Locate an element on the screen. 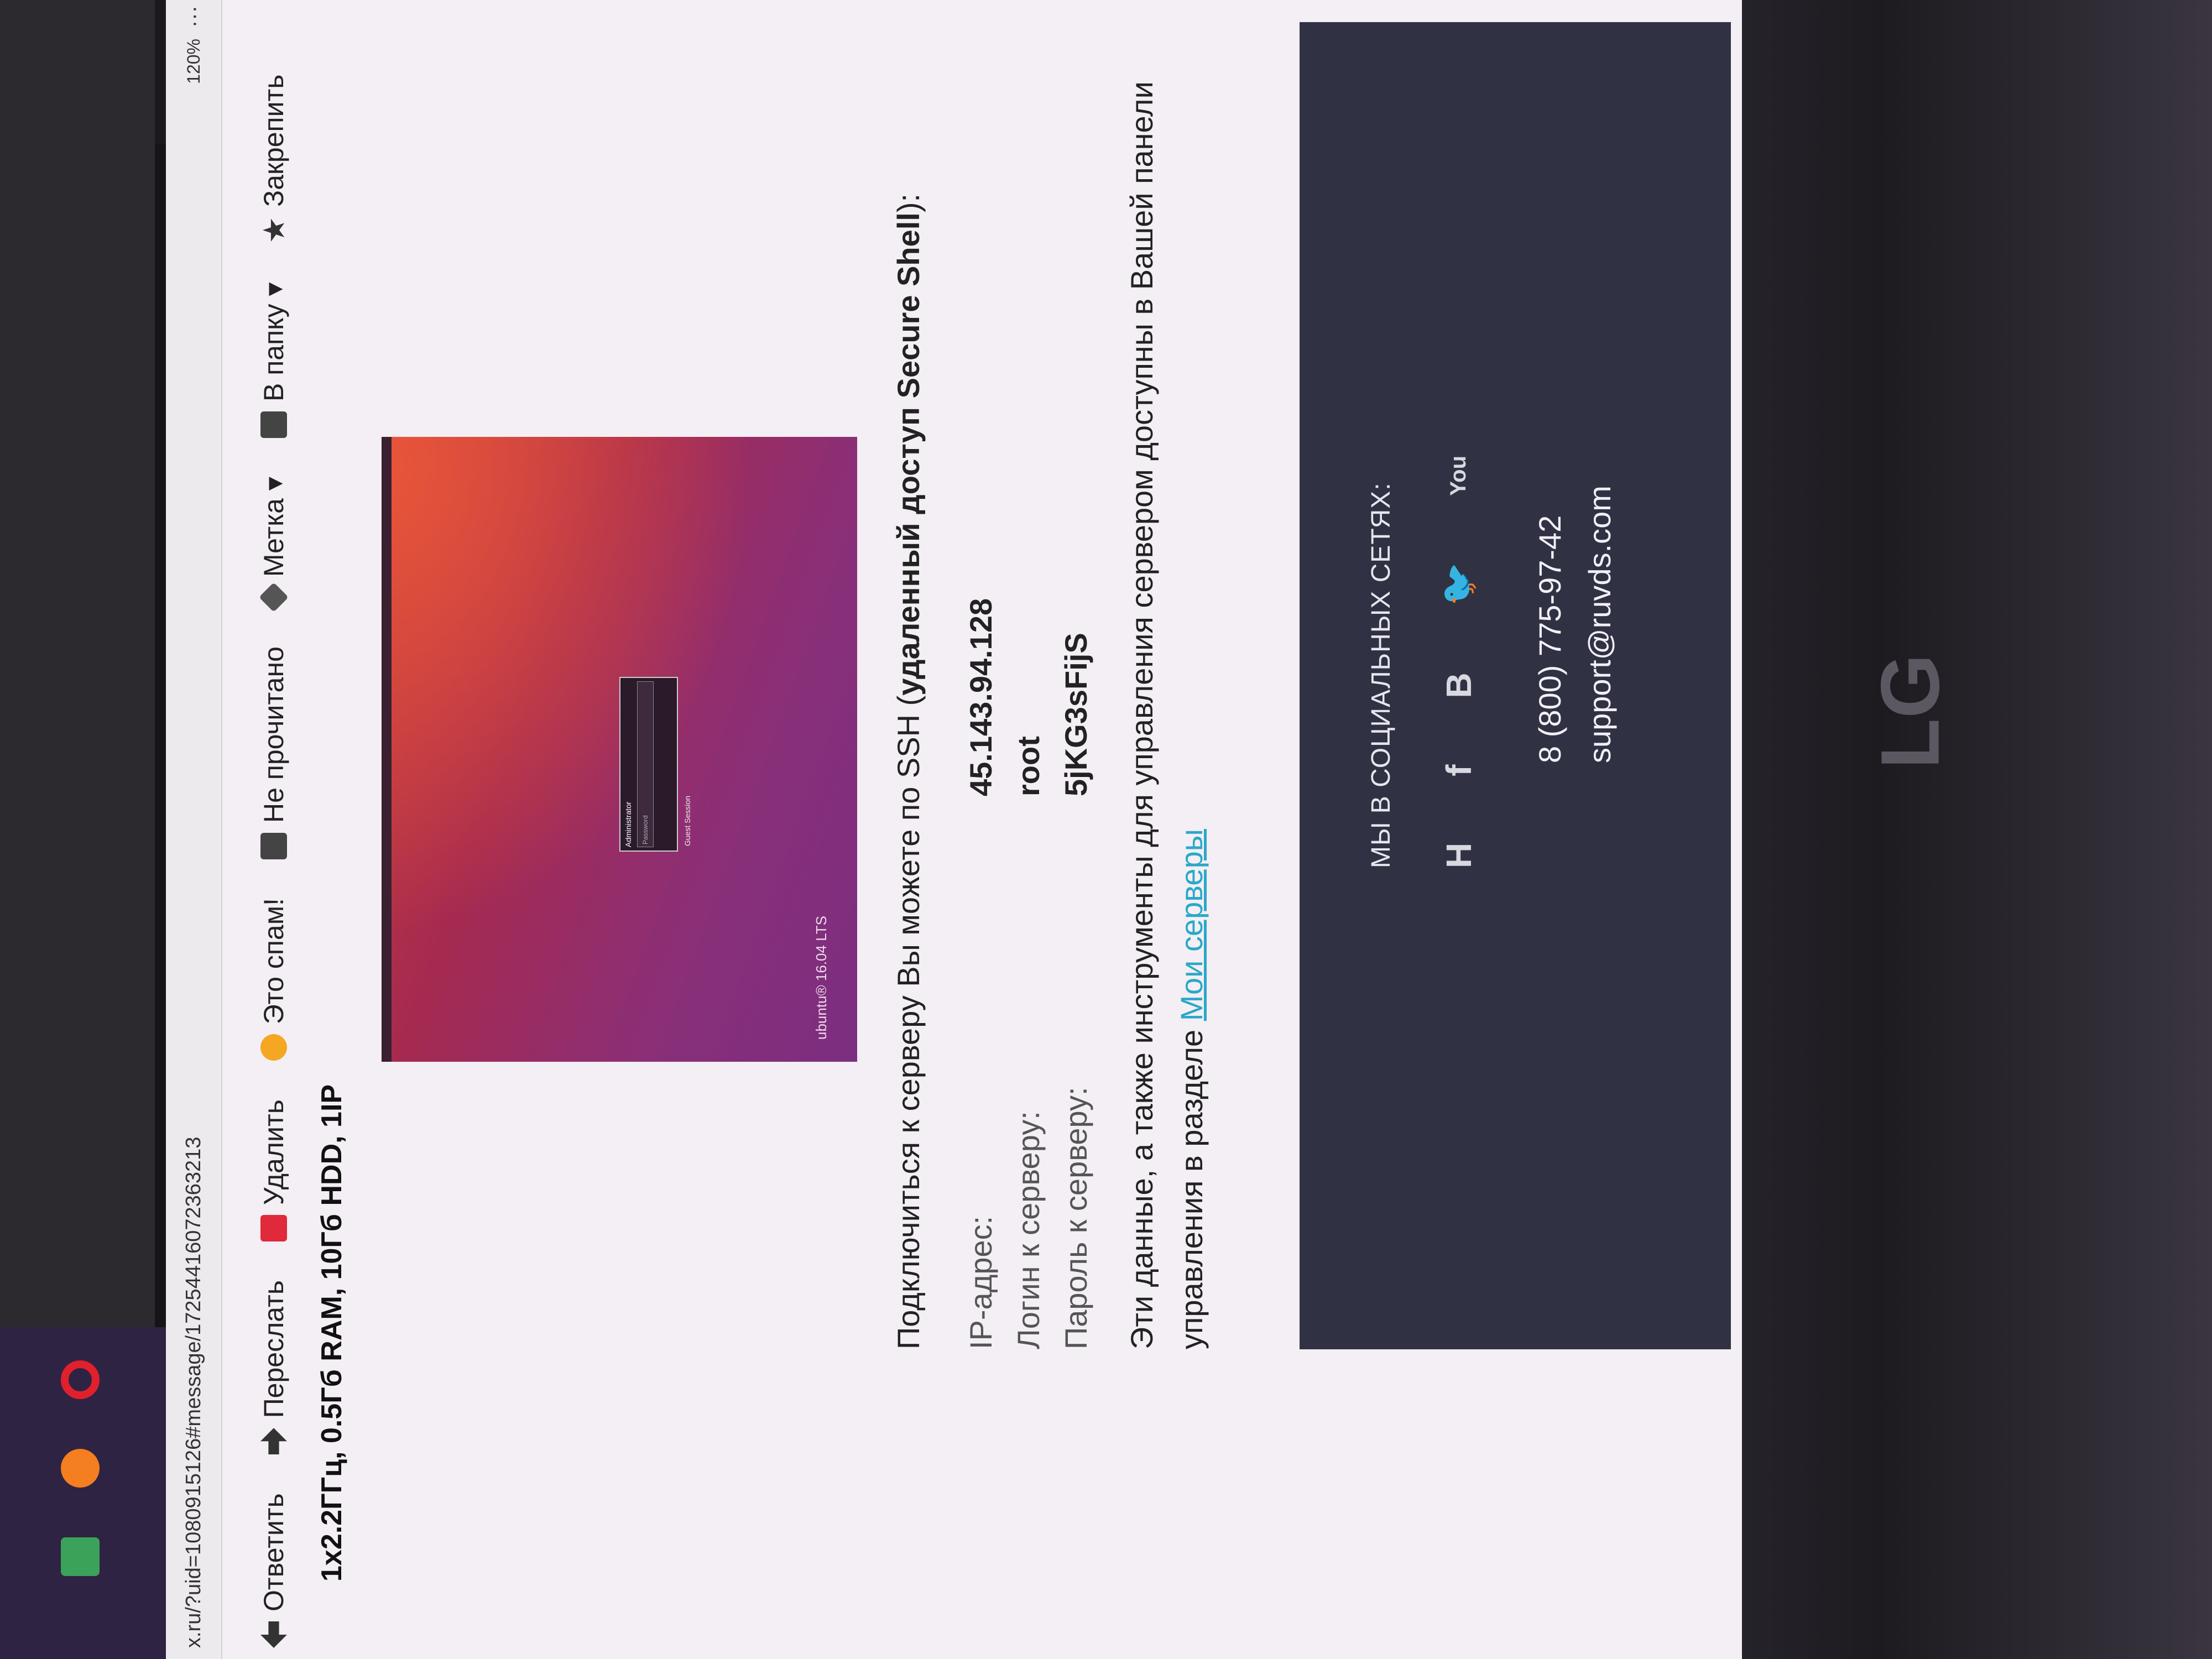 The image size is (2212, 1659). ubuntu-brand: ubuntu® 16.04 LTS is located at coordinates (821, 978).